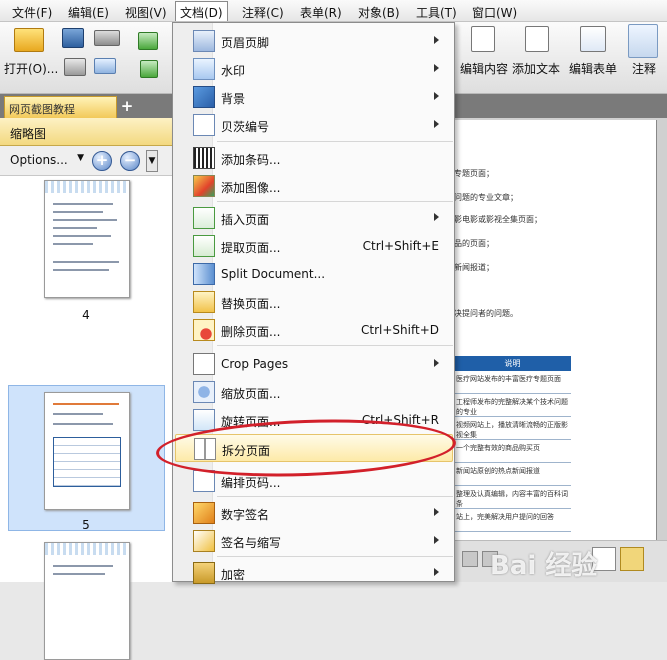 Image resolution: width=667 pixels, height=660 pixels. What do you see at coordinates (314, 448) in the screenshot?
I see `menu-item-split-page: 拆分页面` at bounding box center [314, 448].